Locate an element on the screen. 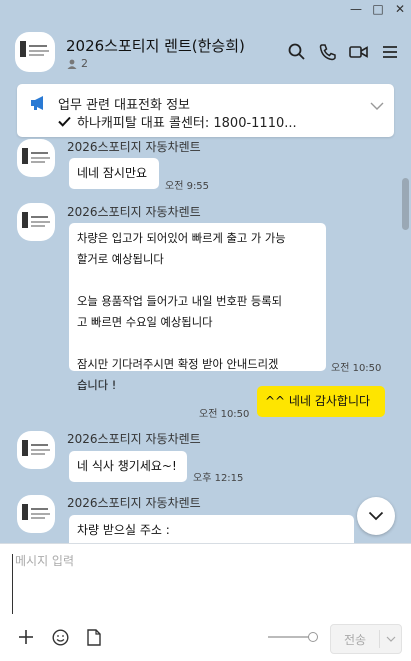  chat-header: 2026스포티지 렌트(한승희) 2 is located at coordinates (205, 47).